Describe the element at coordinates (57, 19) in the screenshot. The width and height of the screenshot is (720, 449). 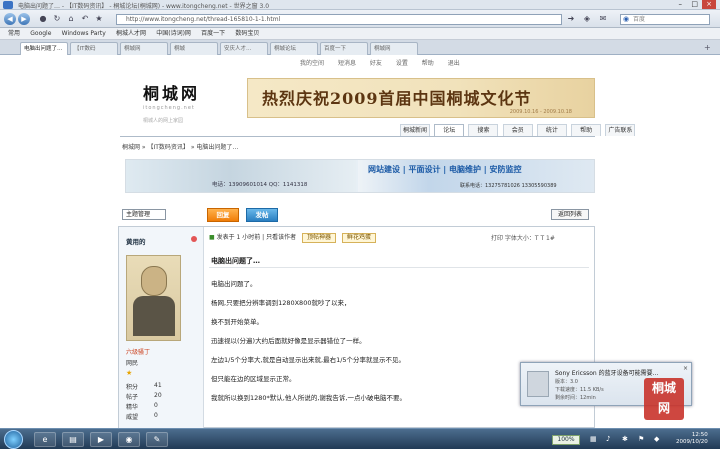
I see `refresh-icon: ↻` at that location.